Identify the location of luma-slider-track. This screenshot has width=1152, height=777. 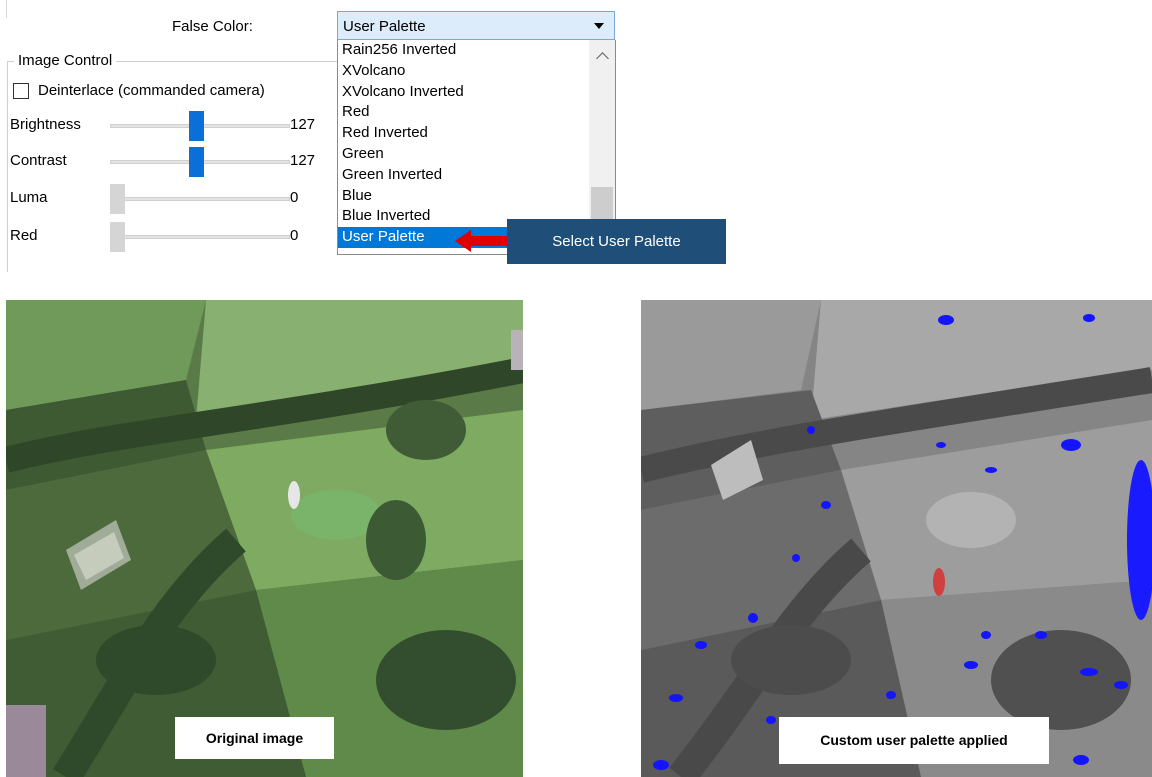
(200, 199).